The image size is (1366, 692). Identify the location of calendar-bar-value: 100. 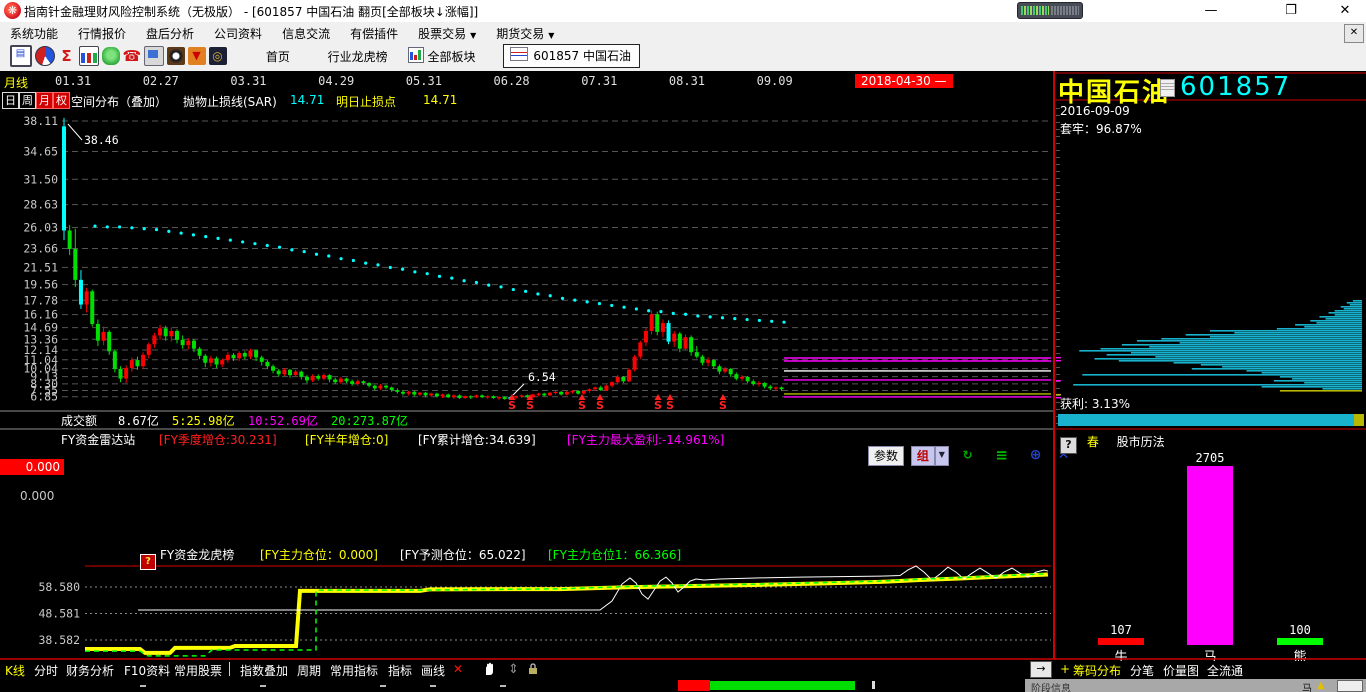
(1300, 630).